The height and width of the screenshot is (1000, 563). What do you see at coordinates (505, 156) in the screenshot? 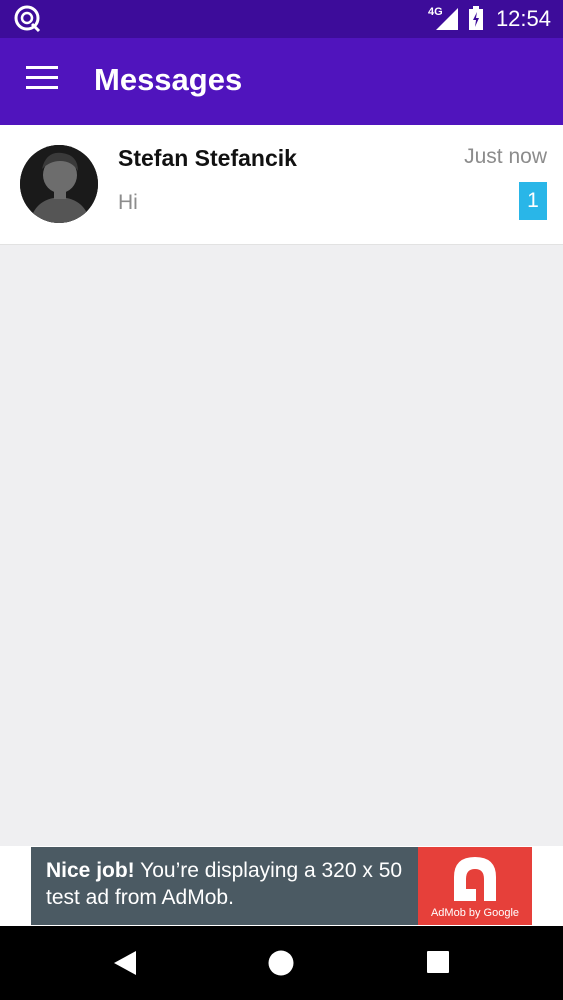
I see `message-time: Just now` at bounding box center [505, 156].